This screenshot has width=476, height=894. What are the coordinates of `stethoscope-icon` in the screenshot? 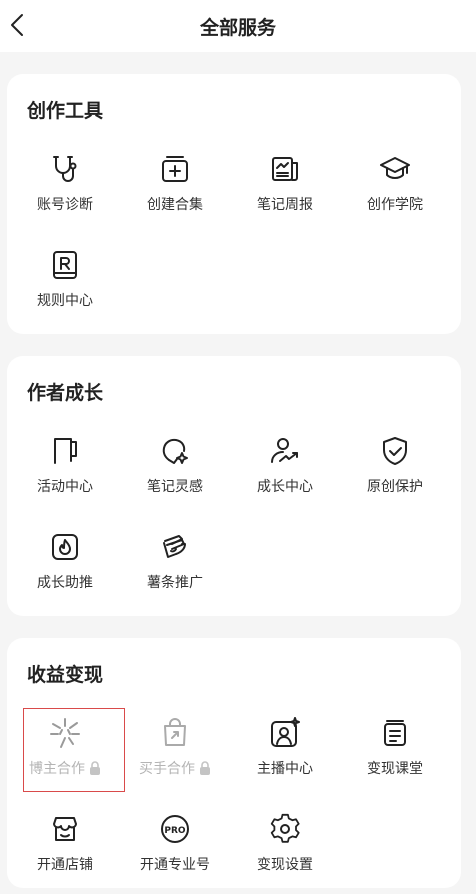 It's located at (65, 169).